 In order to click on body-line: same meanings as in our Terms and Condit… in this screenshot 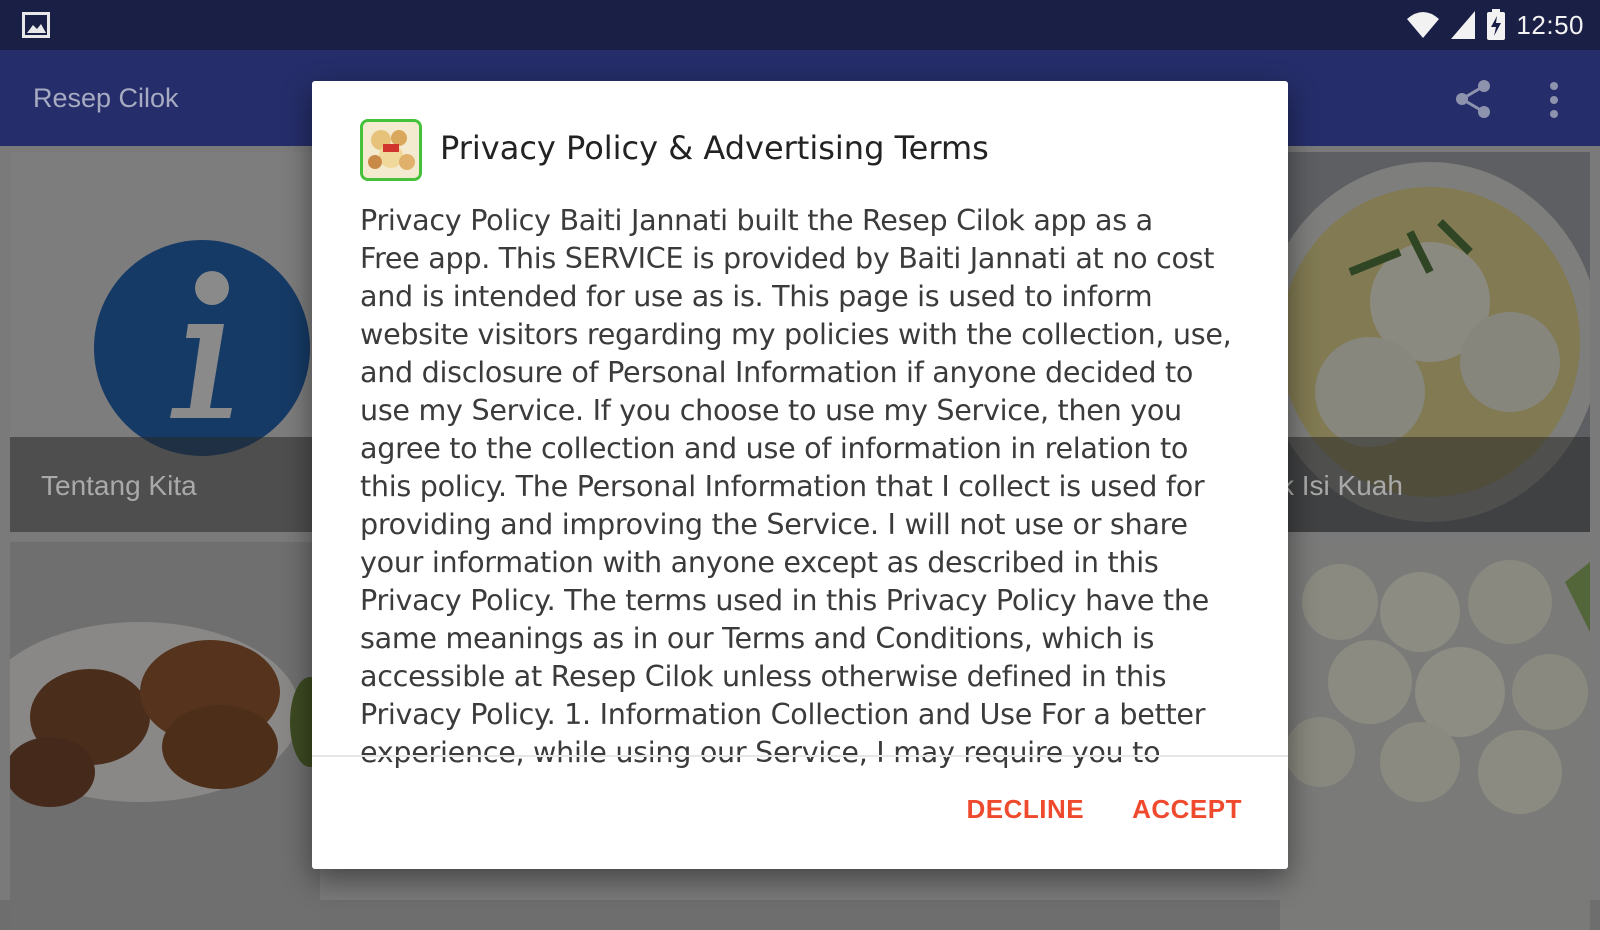, I will do `click(757, 638)`.